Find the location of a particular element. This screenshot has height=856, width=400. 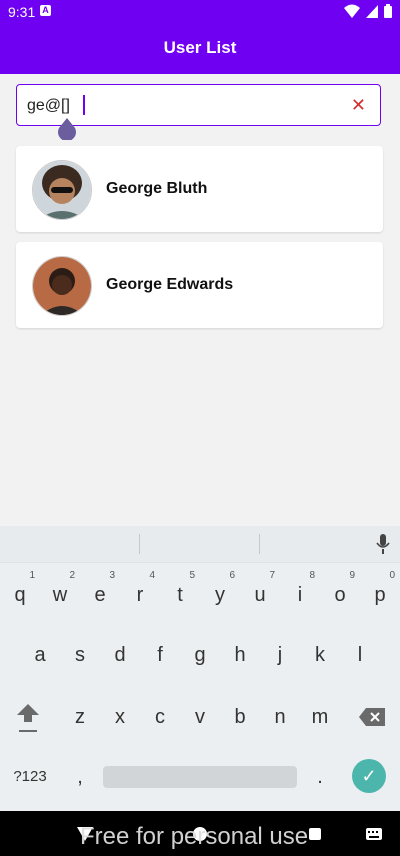

suggestion-bar is located at coordinates (200, 544).